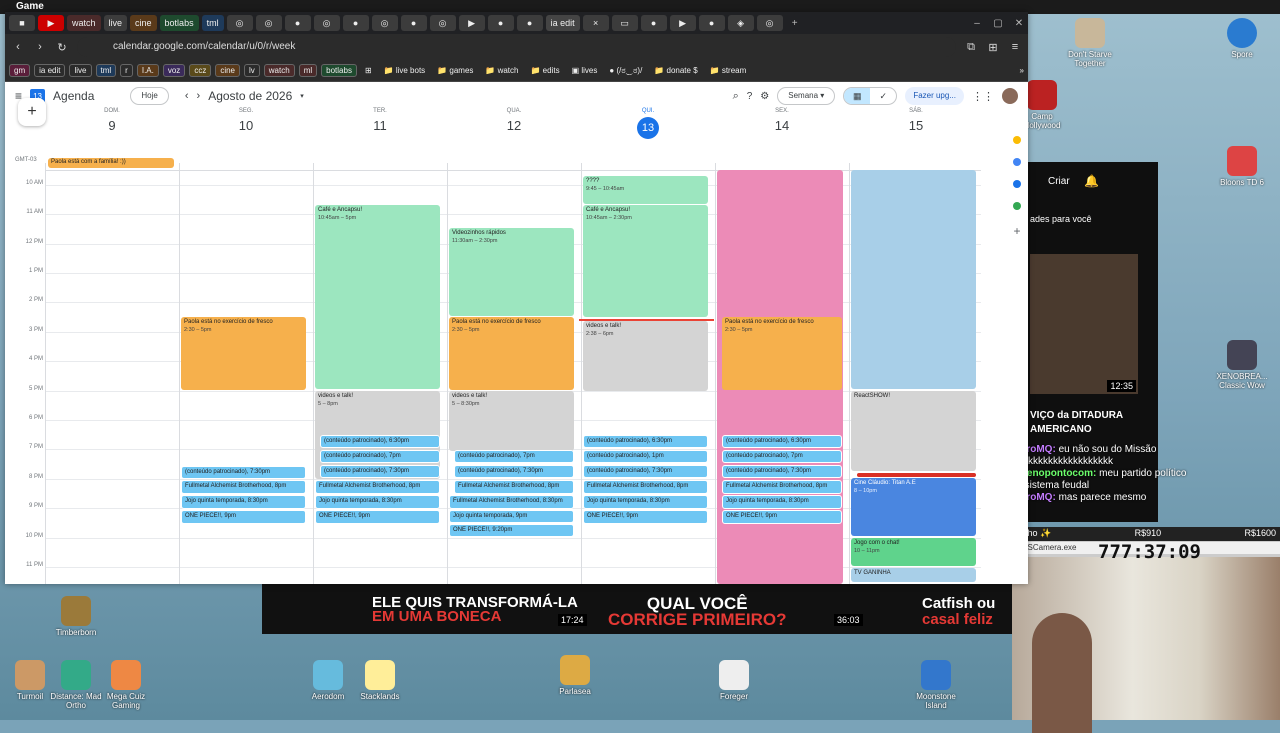 The height and width of the screenshot is (733, 1280). What do you see at coordinates (76, 616) in the screenshot?
I see `desktop-icon-timberborn: Timberborn` at bounding box center [76, 616].